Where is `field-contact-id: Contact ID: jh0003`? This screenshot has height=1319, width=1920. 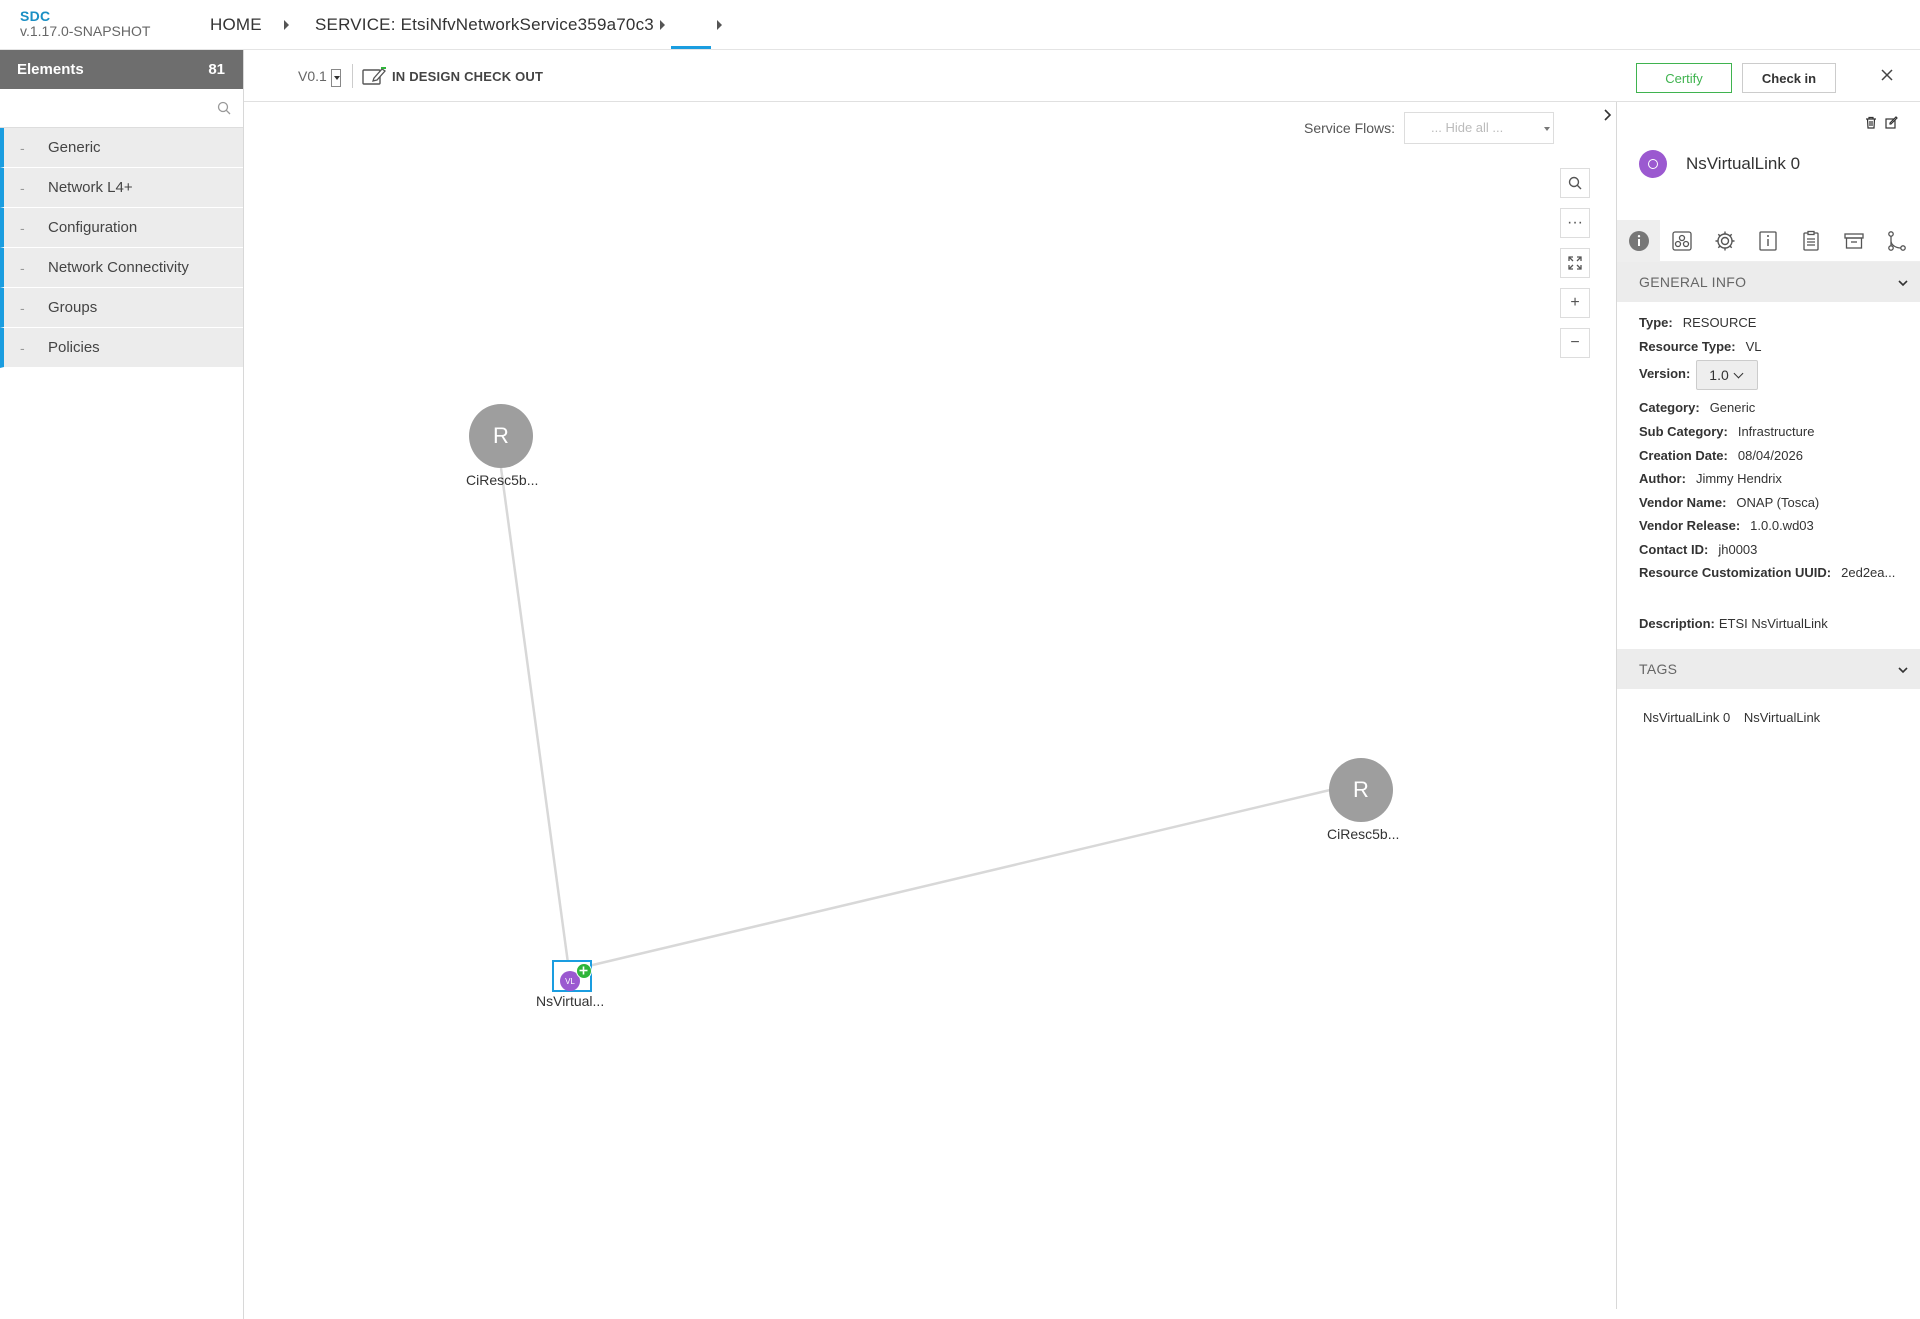 field-contact-id: Contact ID: jh0003 is located at coordinates (1698, 549).